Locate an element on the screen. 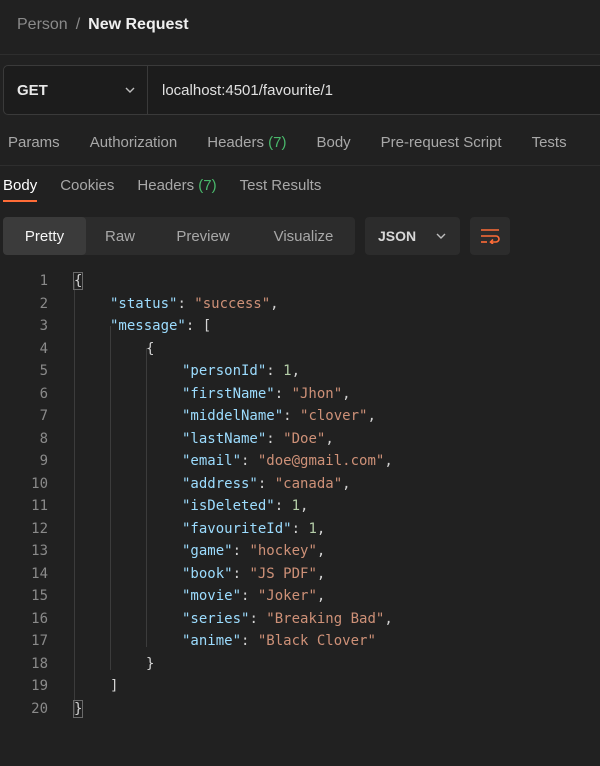 Image resolution: width=600 pixels, height=766 pixels. code-line: 3 "message": [ is located at coordinates (300, 326).